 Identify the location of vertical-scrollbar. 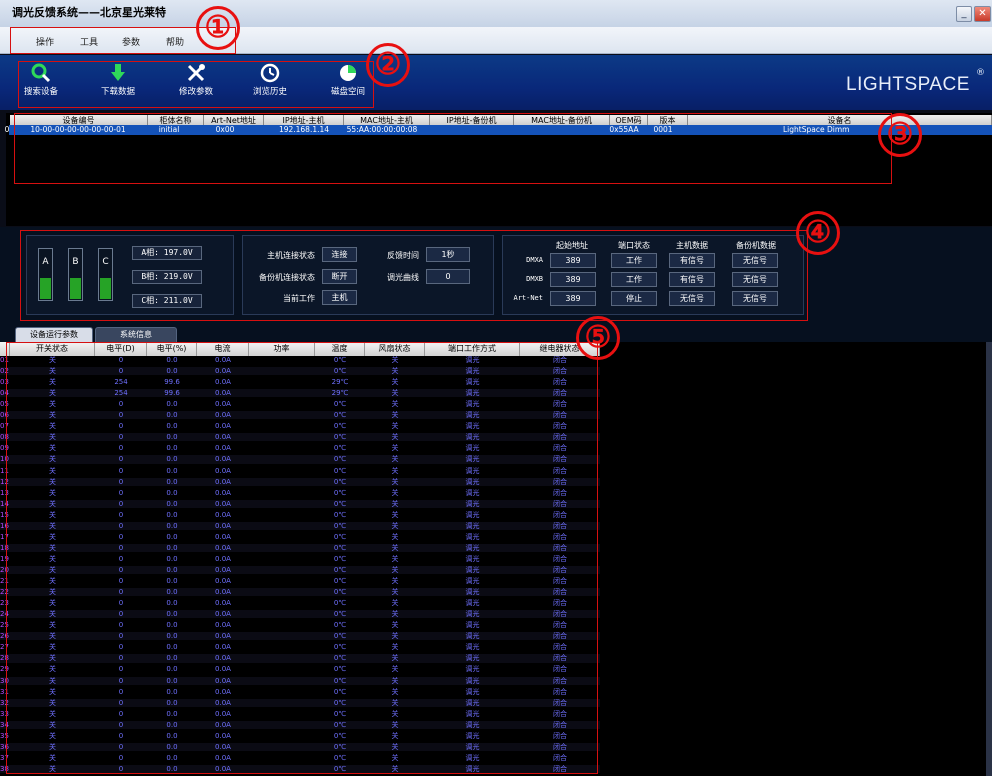
(989, 559).